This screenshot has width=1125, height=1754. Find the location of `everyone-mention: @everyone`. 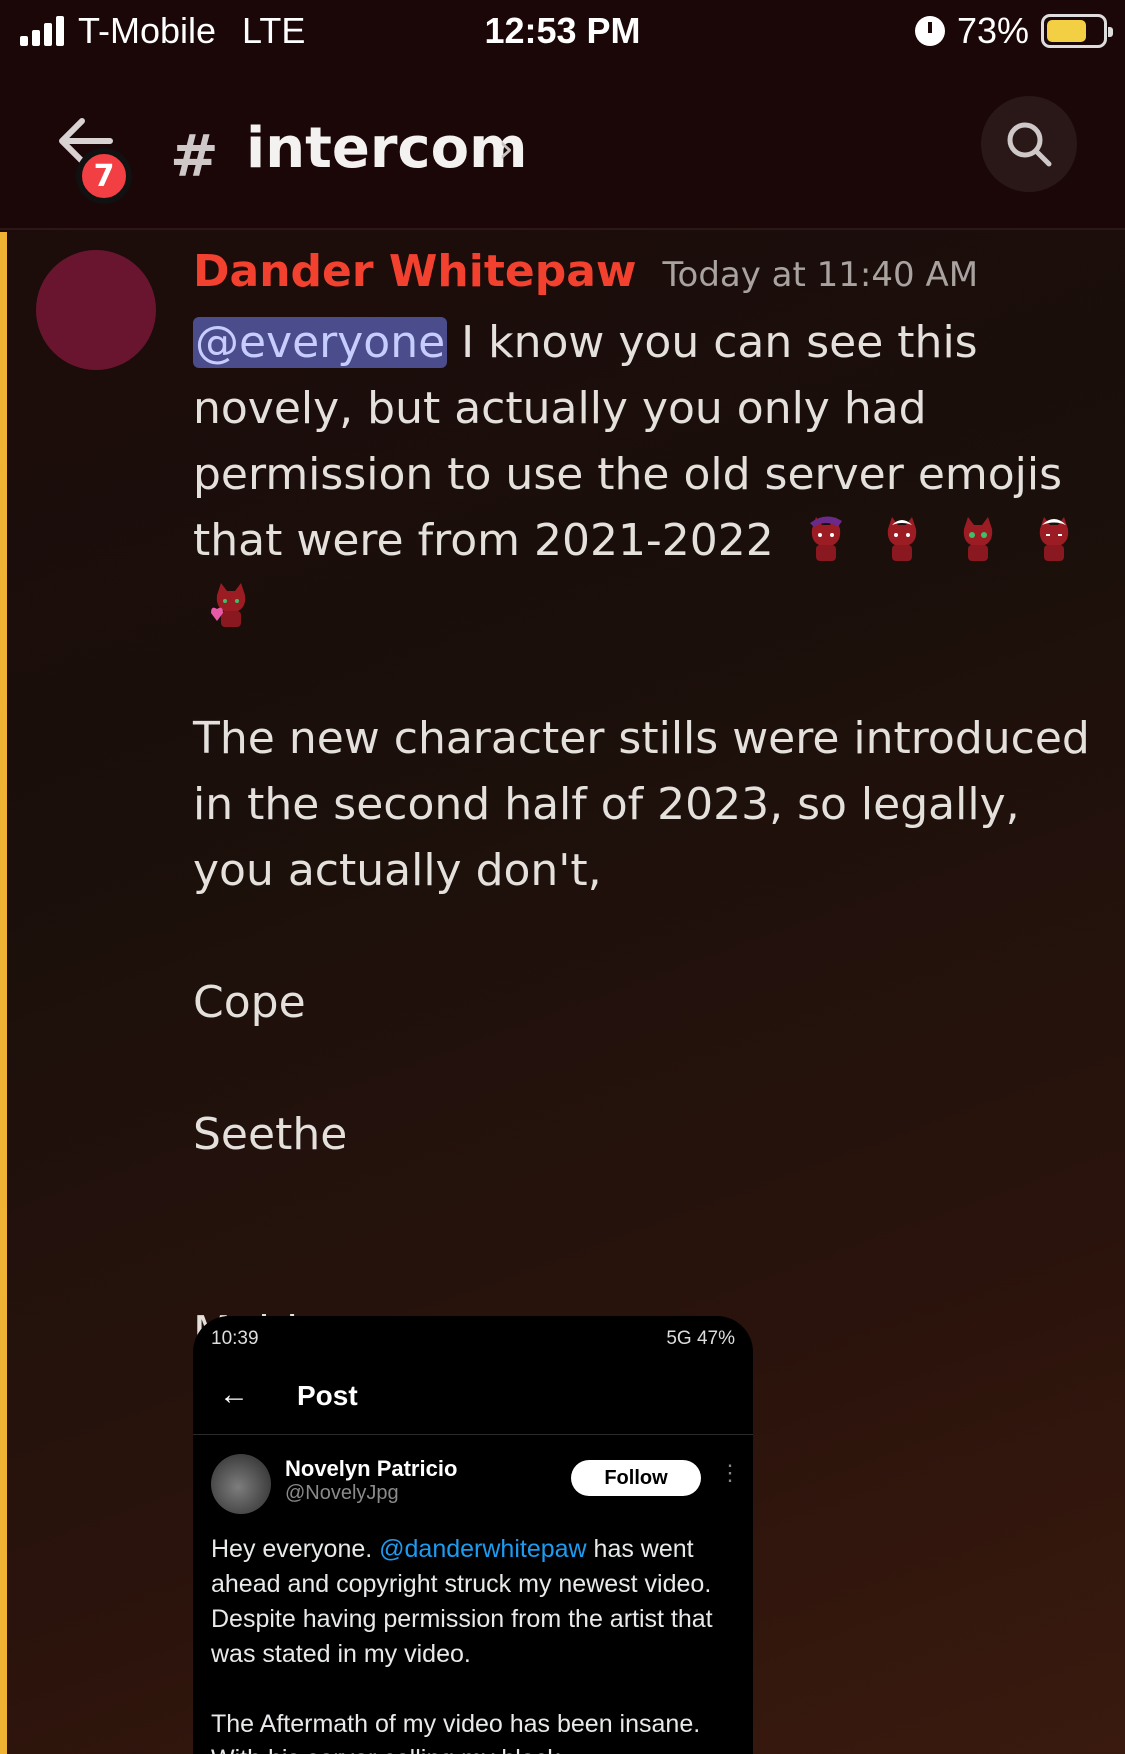

everyone-mention: @everyone is located at coordinates (320, 342).